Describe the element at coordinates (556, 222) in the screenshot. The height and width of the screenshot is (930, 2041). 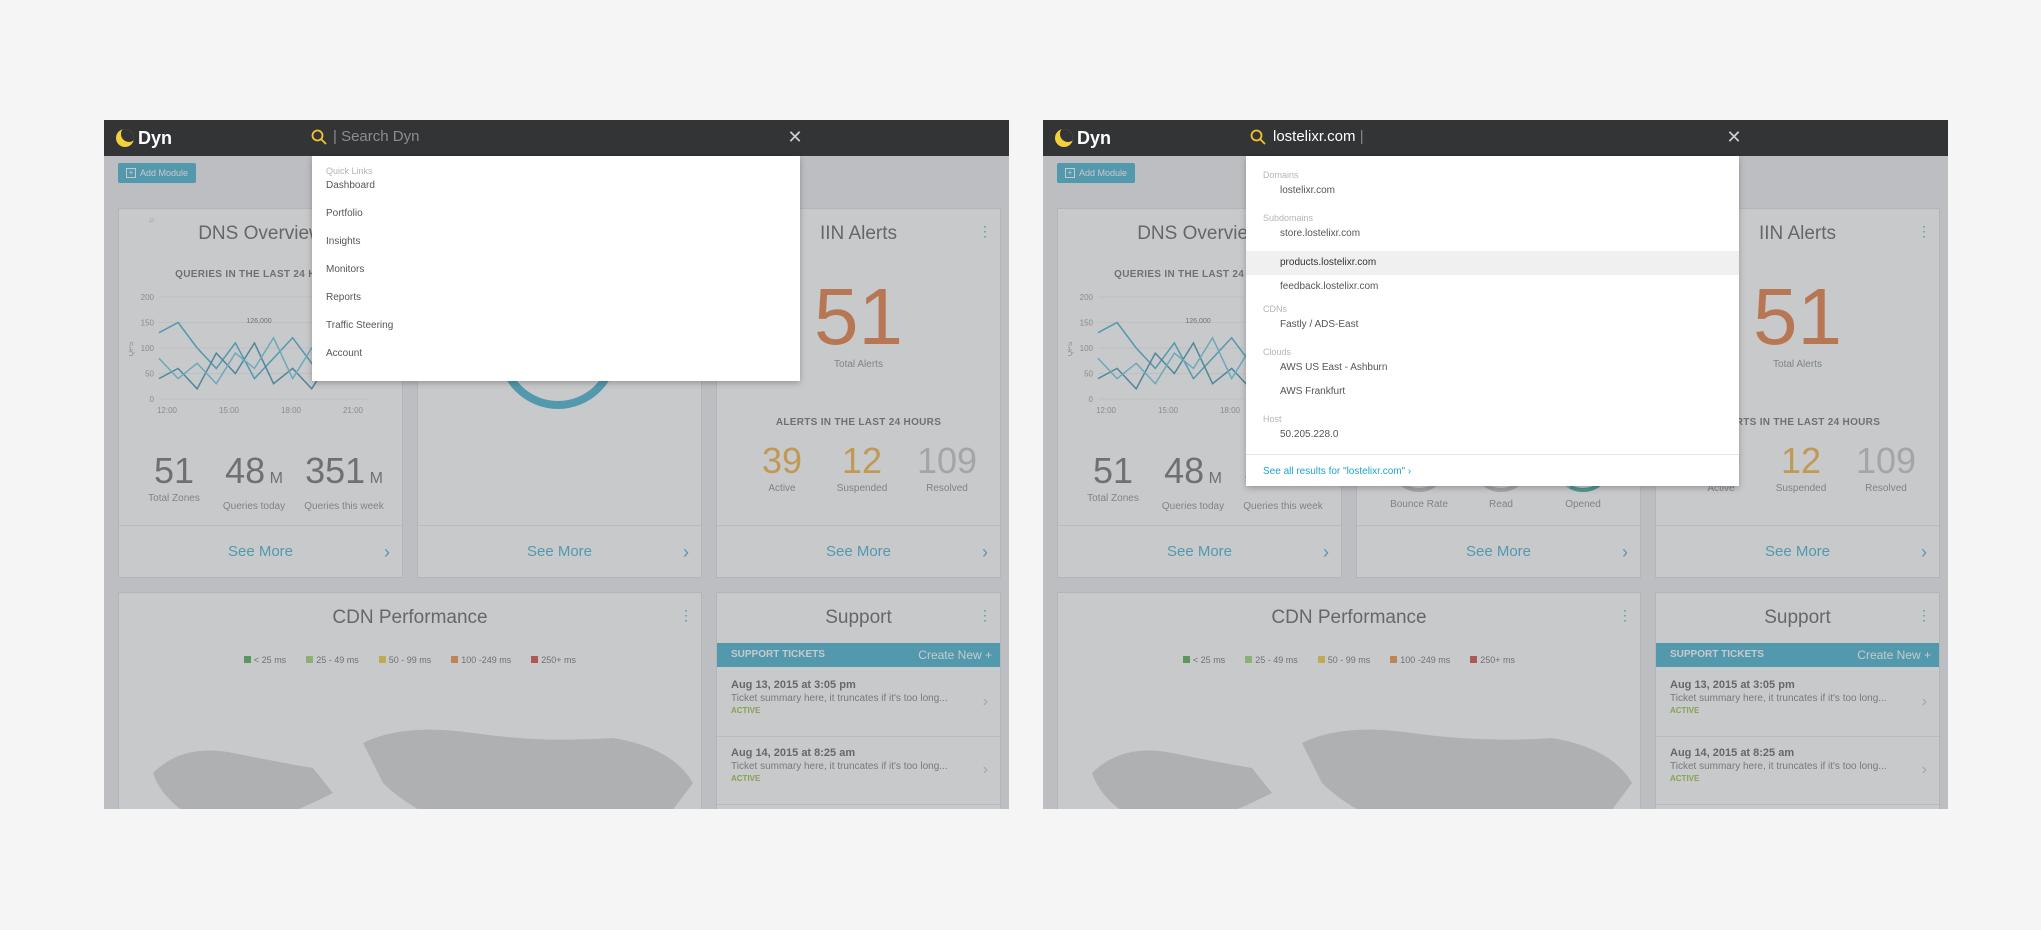
I see `quick-link-portfolio: Portfolio` at that location.